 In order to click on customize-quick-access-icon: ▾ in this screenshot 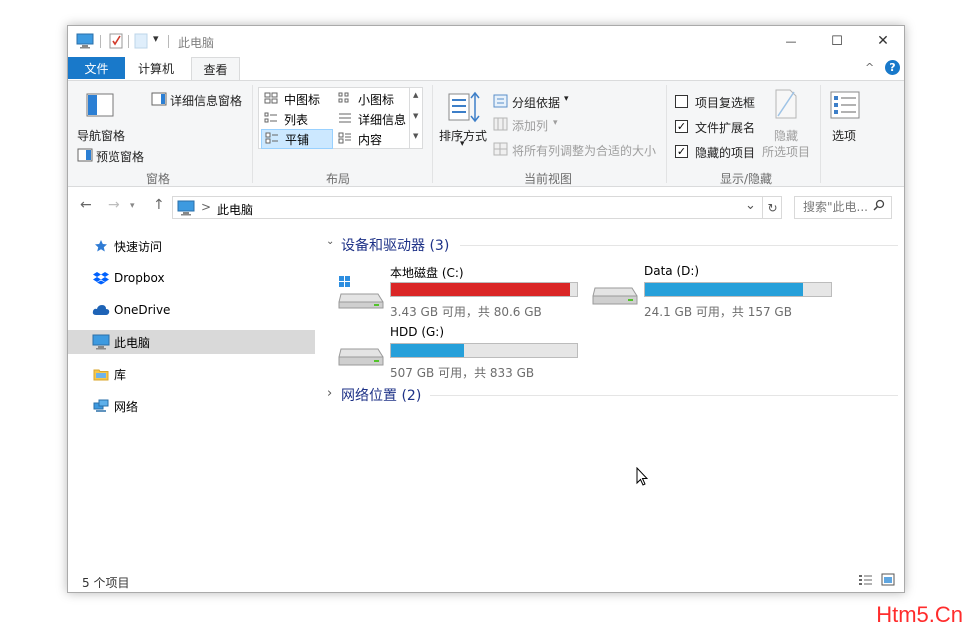, I will do `click(156, 38)`.